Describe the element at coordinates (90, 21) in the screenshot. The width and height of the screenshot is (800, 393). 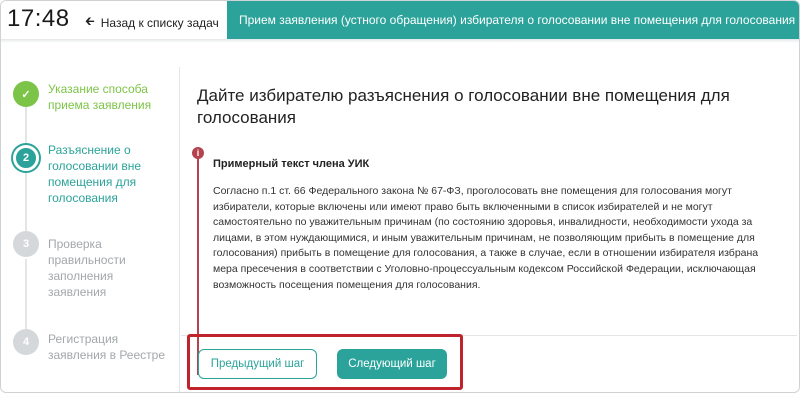
I see `arrow-left-icon: 🡰` at that location.